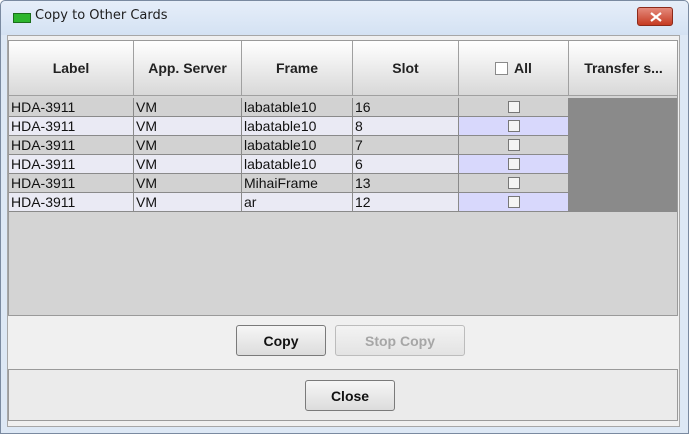  I want to click on cell-slot: 12, so click(406, 202).